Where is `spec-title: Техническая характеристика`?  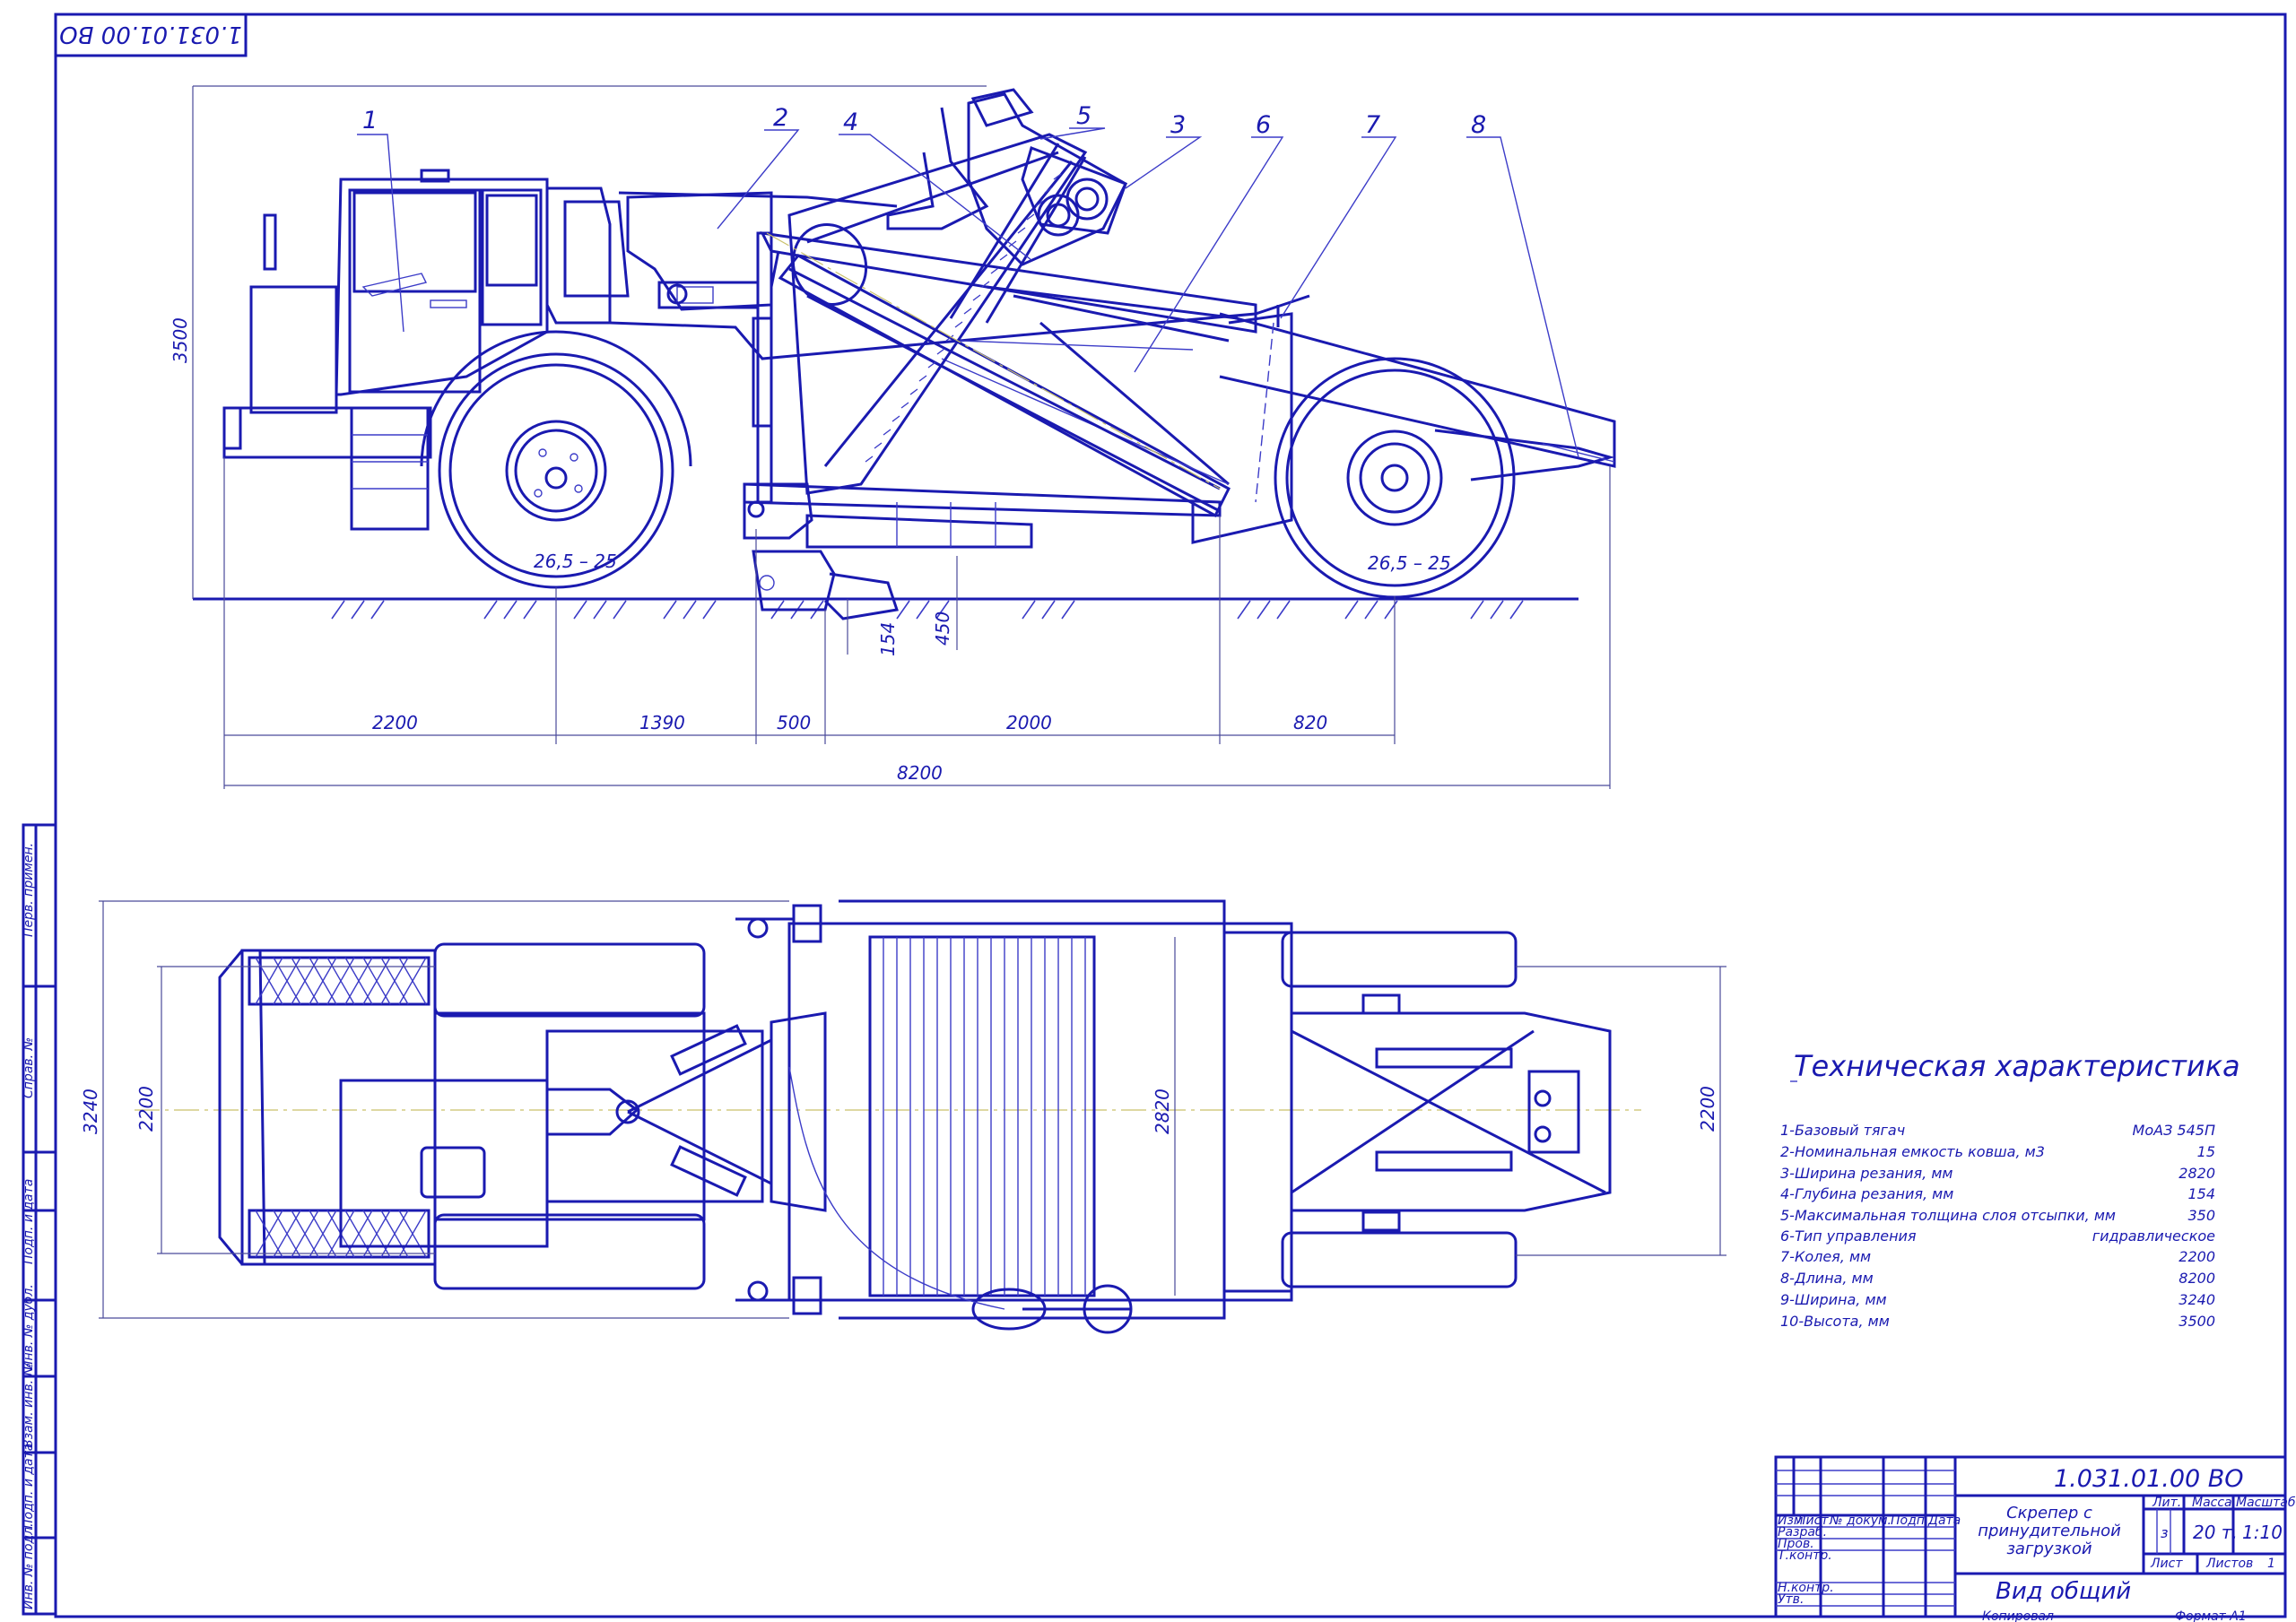 spec-title: Техническая характеристика is located at coordinates (2017, 1066).